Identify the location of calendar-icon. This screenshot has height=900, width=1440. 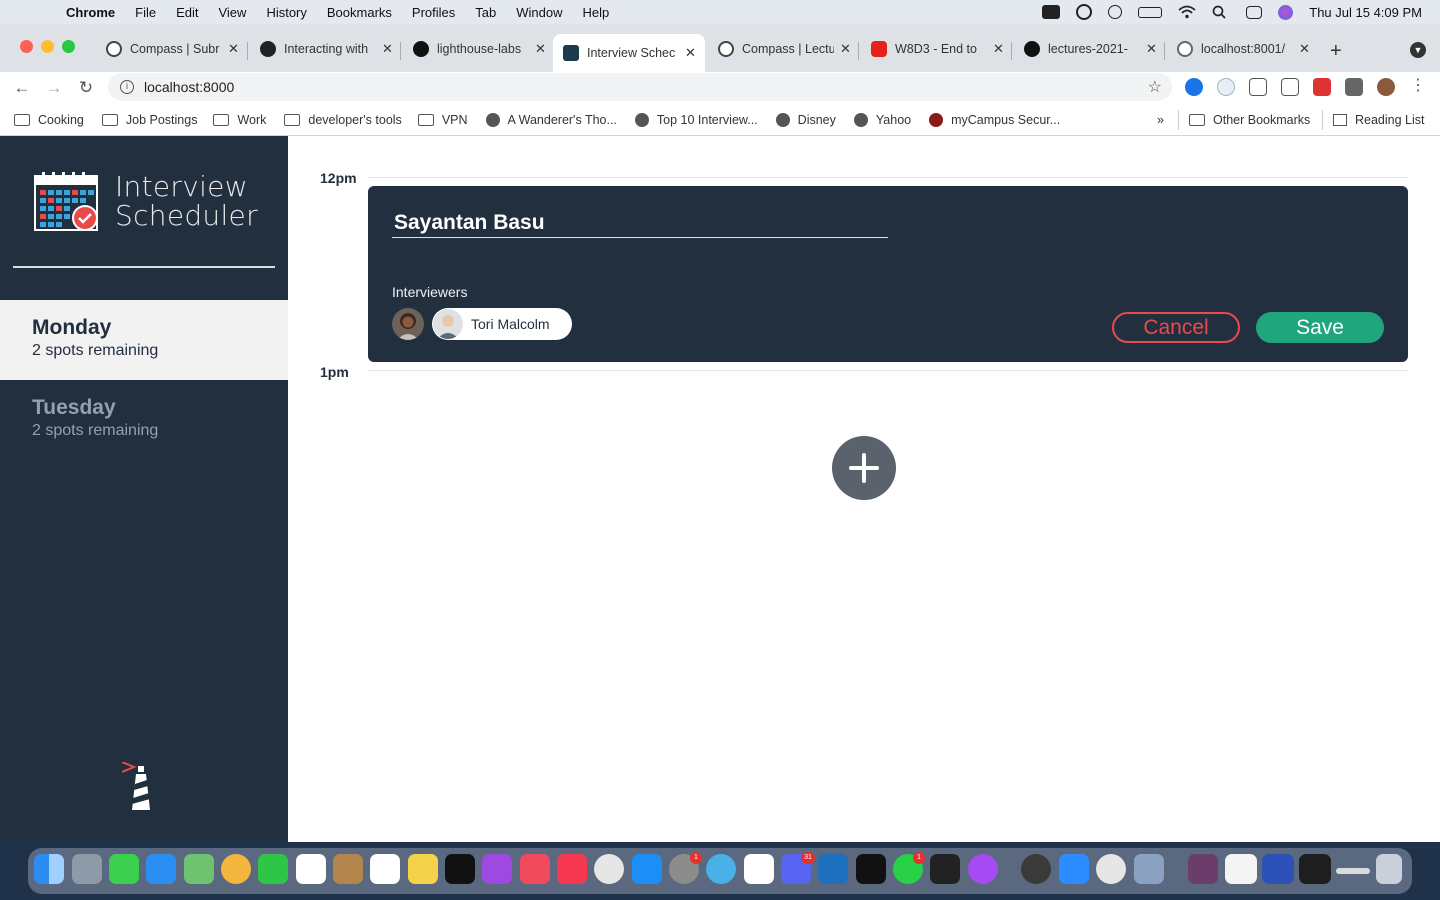
(311, 869).